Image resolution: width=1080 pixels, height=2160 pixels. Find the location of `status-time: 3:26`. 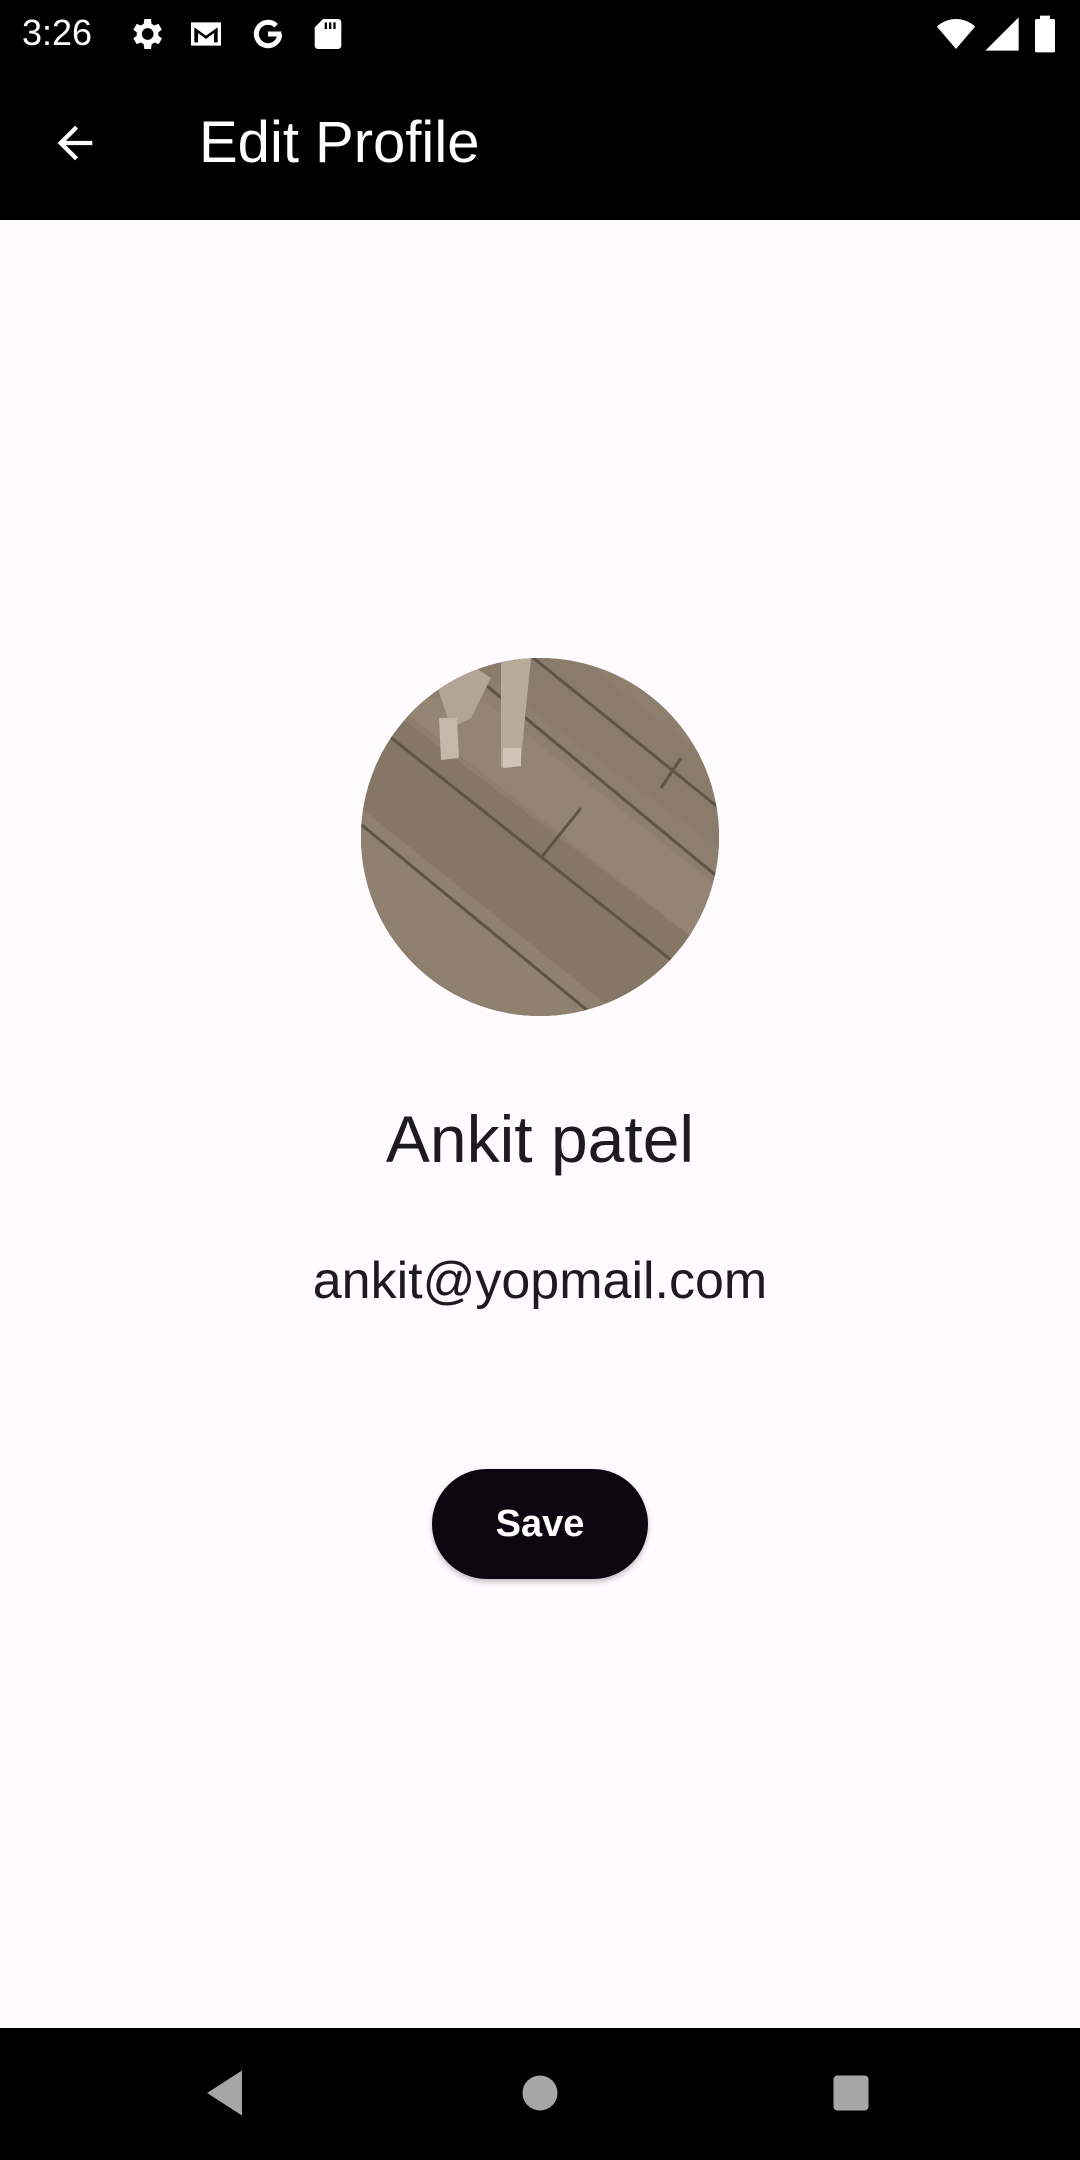

status-time: 3:26 is located at coordinates (57, 32).